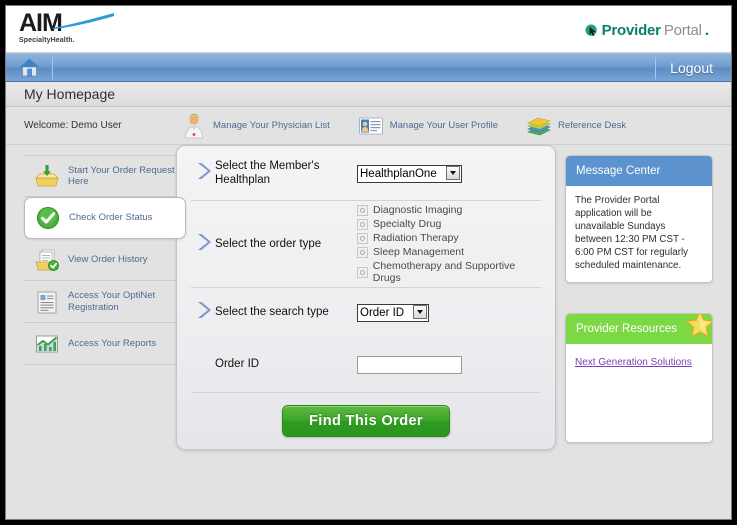 The height and width of the screenshot is (525, 737). I want to click on order-type-option-chemotherapy: Chemotherapy and Supportive Drugs, so click(449, 272).